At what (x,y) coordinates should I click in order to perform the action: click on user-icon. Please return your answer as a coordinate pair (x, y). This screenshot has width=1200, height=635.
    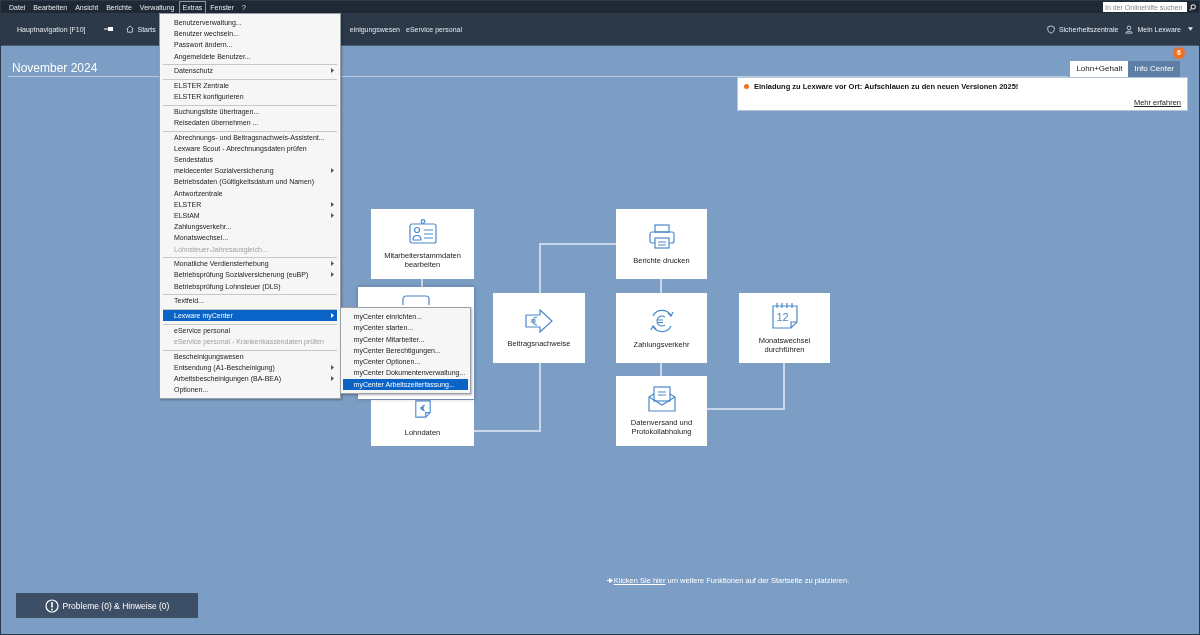
    Looking at the image, I should click on (1129, 29).